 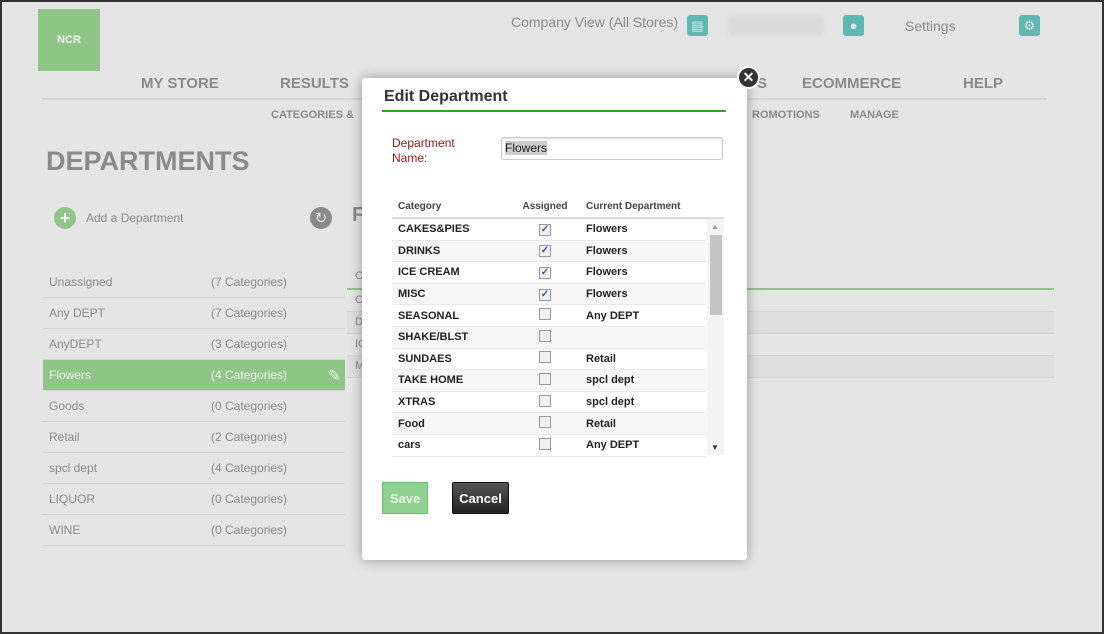 What do you see at coordinates (429, 315) in the screenshot?
I see `category-name: SEASONAL` at bounding box center [429, 315].